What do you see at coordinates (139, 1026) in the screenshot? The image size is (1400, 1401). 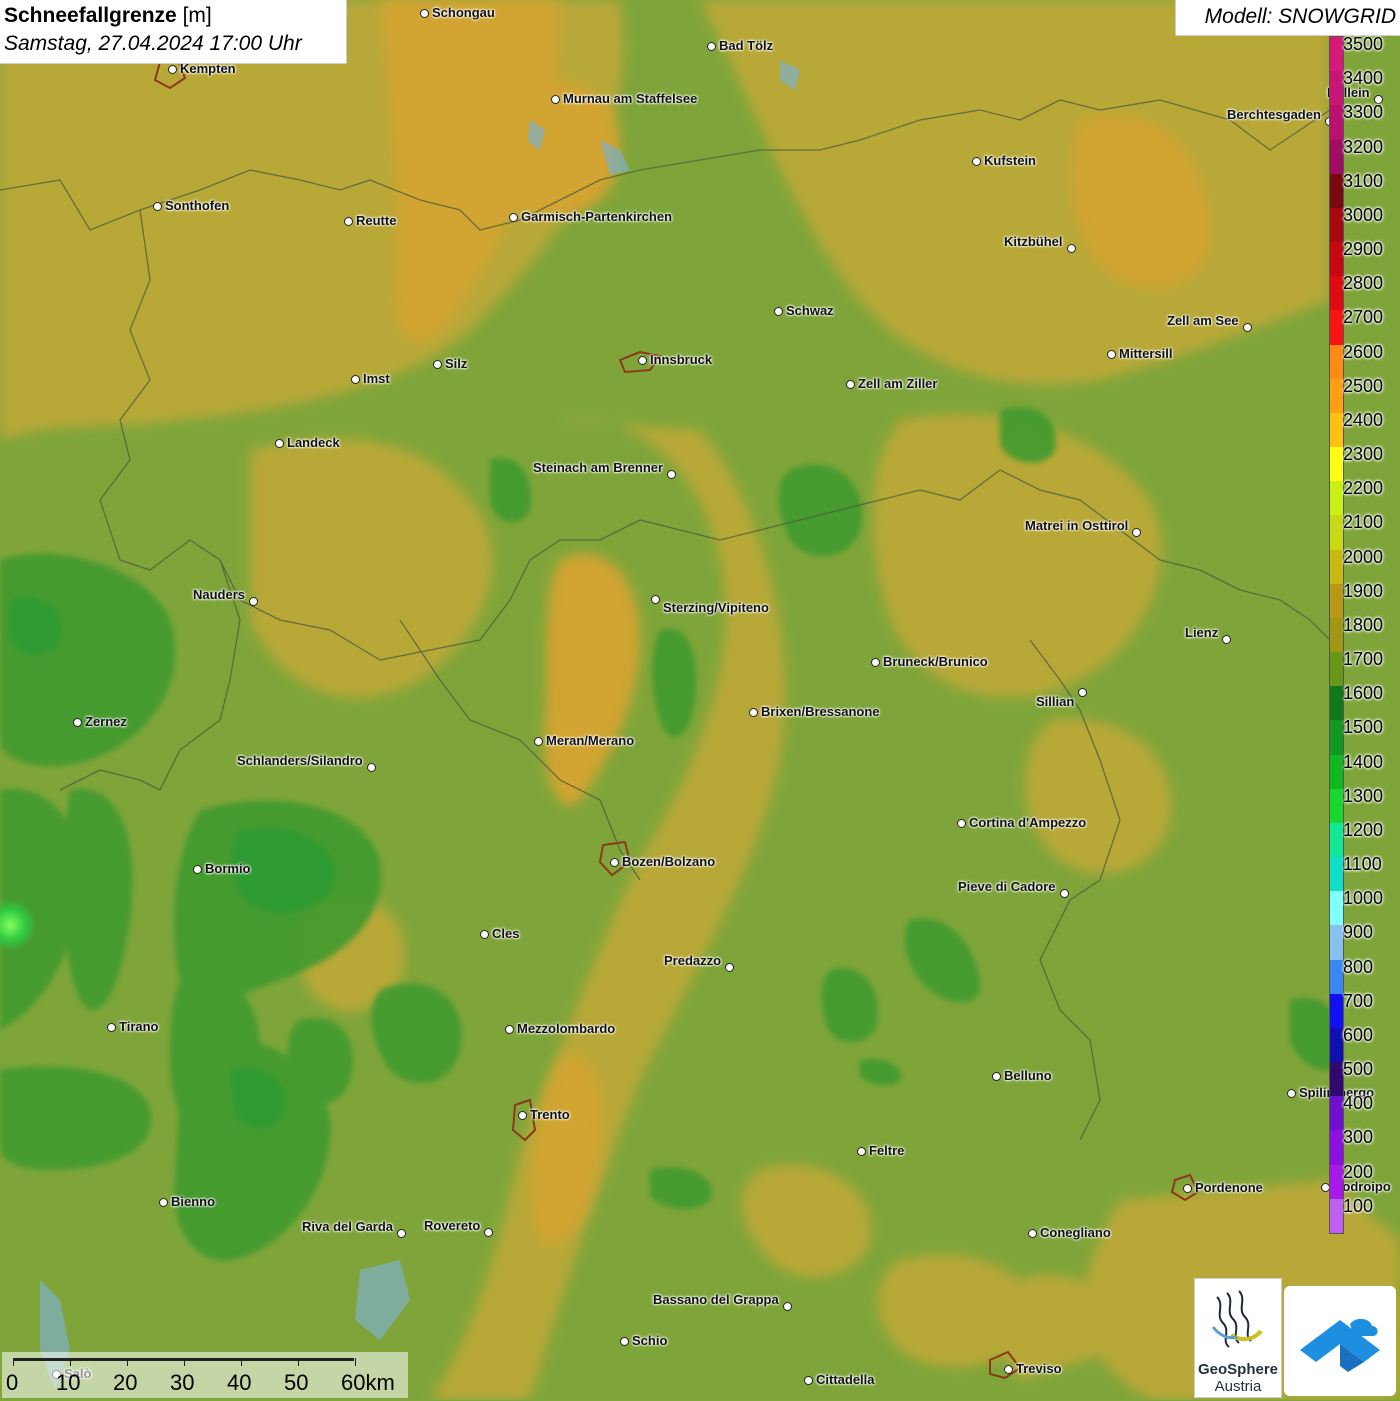 I see `city-label: Tirano` at bounding box center [139, 1026].